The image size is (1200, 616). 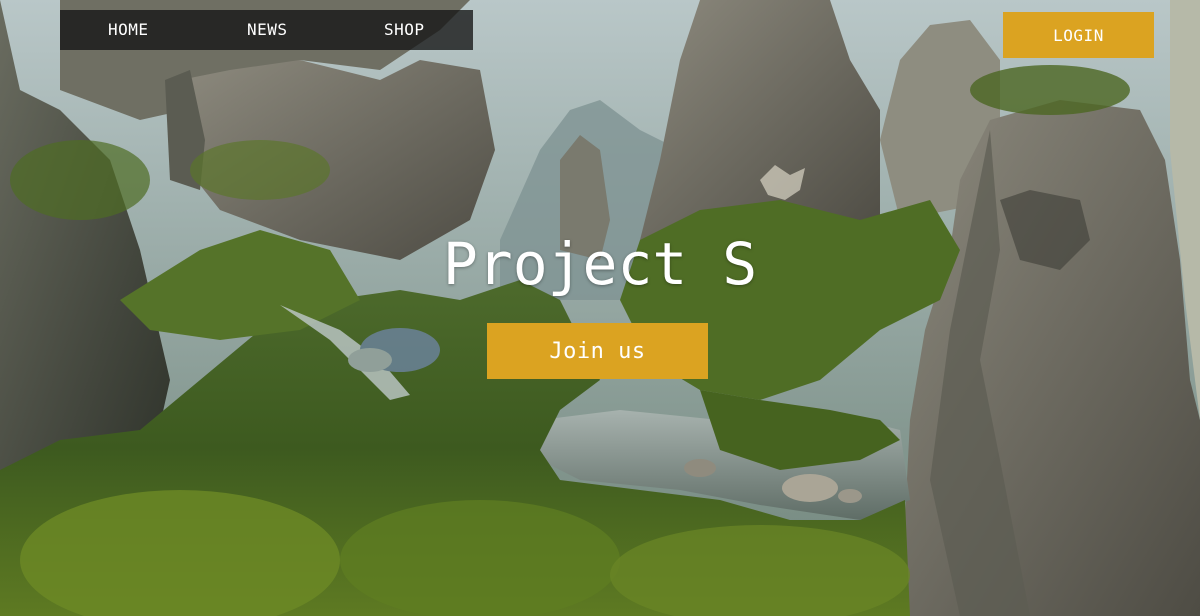 I want to click on top-navigation: HOME NEWS SHOP, so click(x=266, y=30).